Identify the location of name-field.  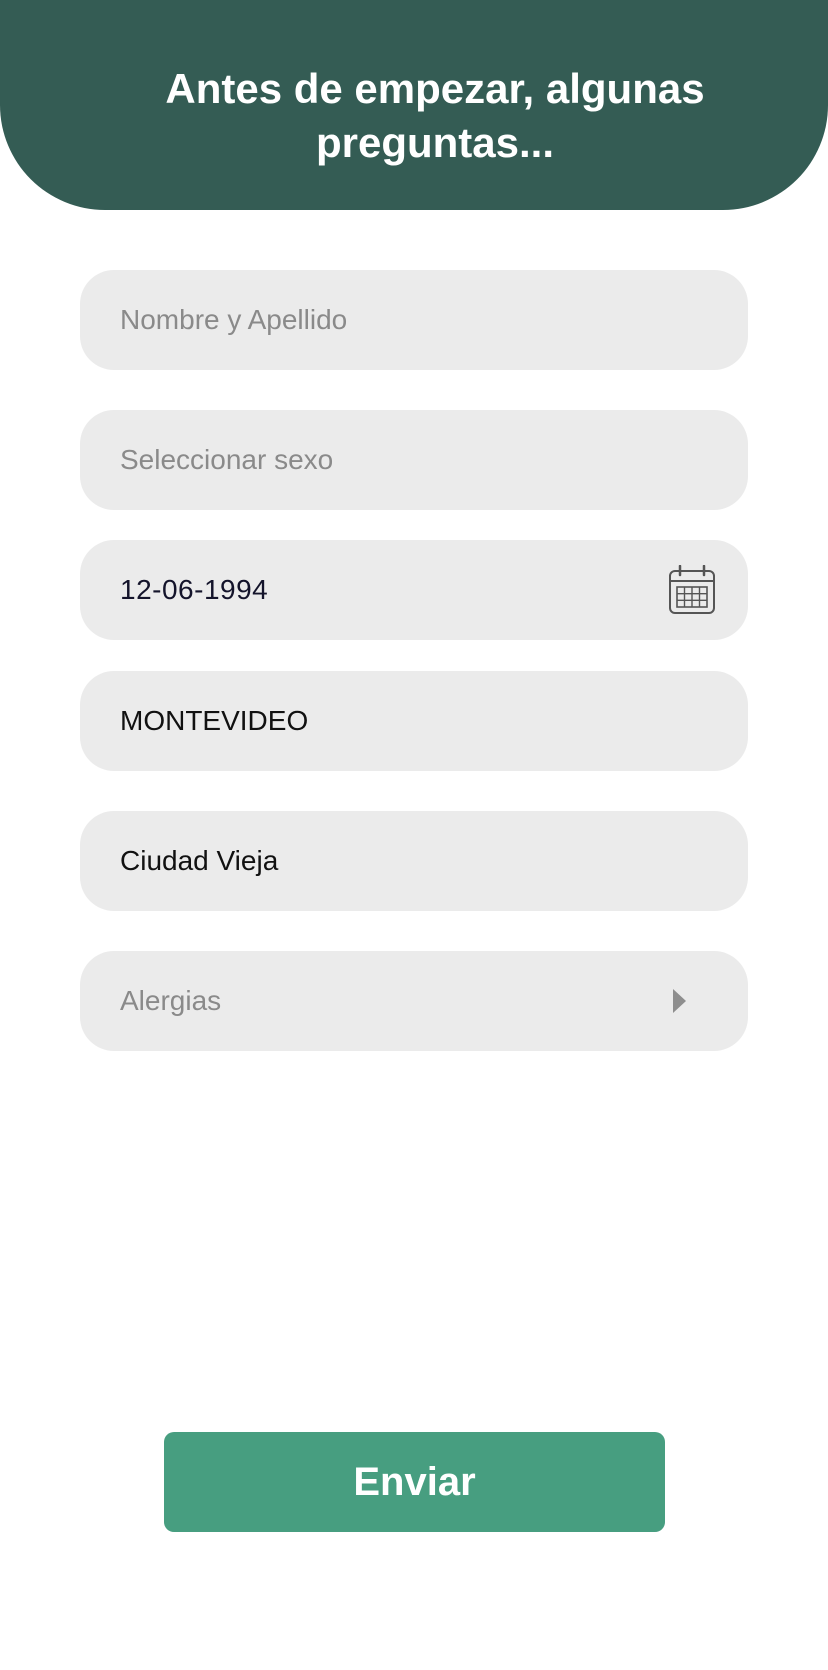
(414, 320).